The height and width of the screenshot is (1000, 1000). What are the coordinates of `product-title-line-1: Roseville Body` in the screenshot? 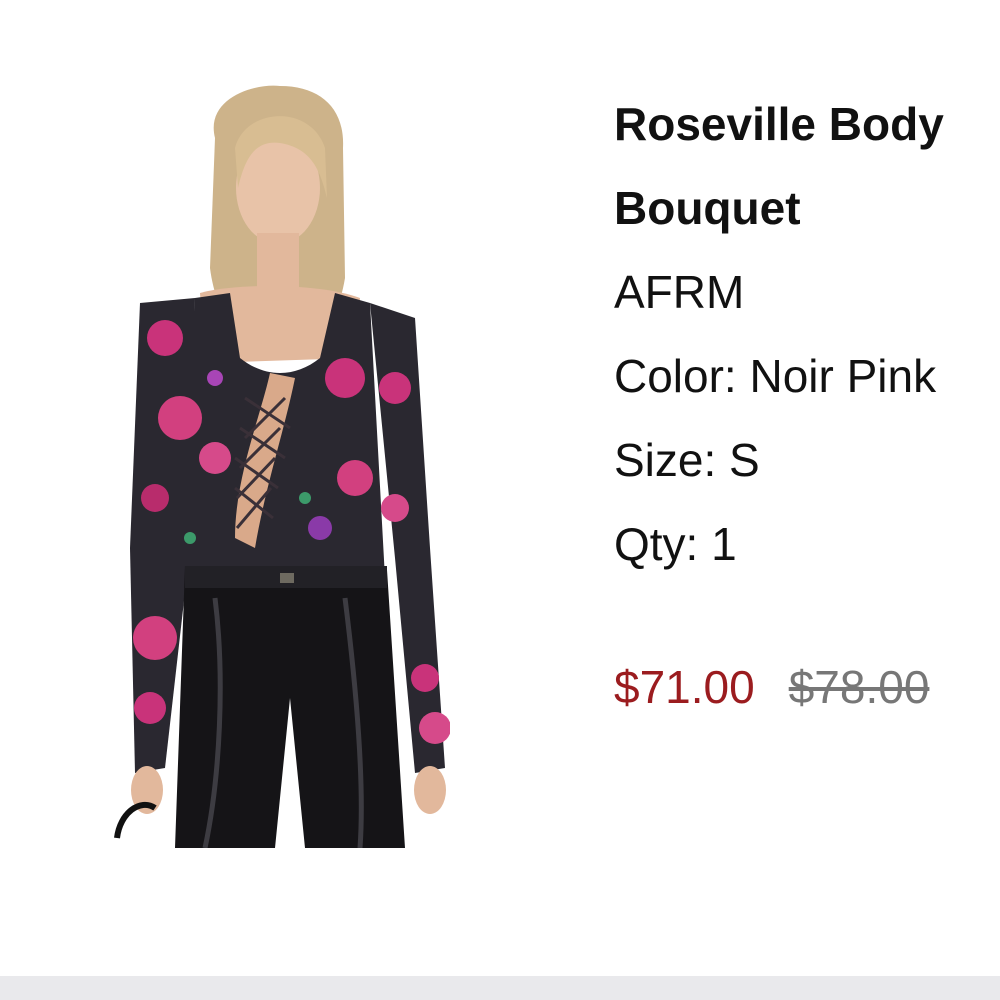 It's located at (807, 124).